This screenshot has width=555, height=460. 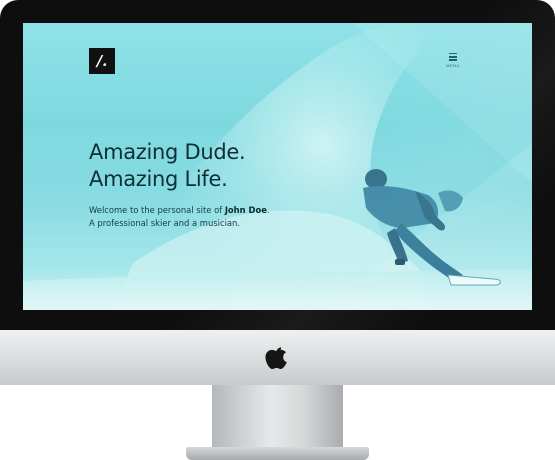 I want to click on menu-label: MENU, so click(x=453, y=65).